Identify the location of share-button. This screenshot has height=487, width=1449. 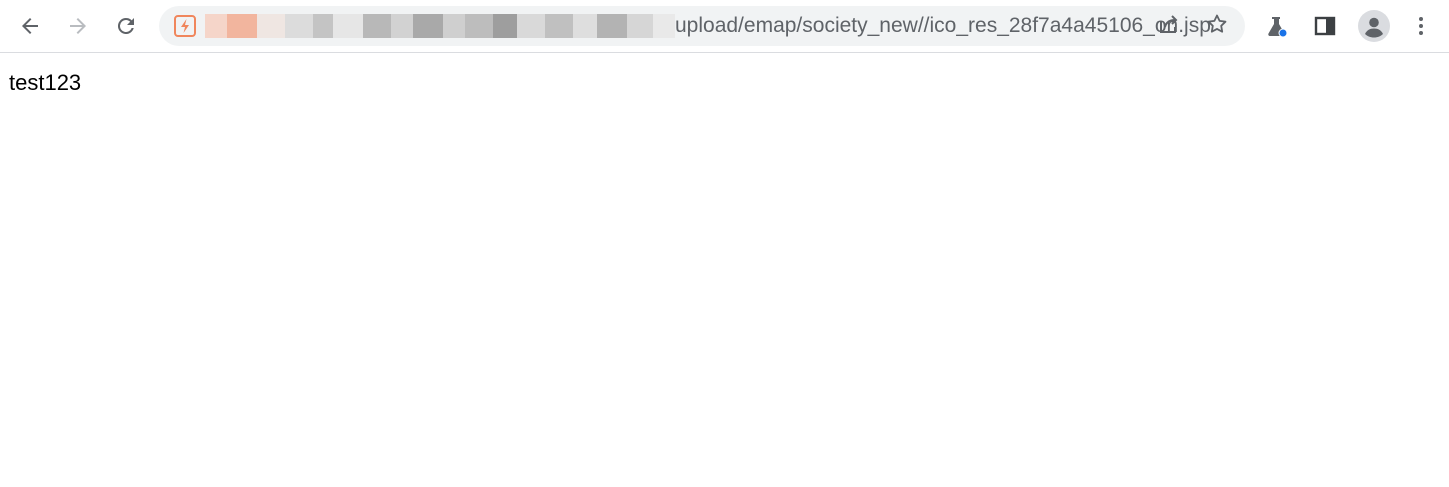
(1169, 26).